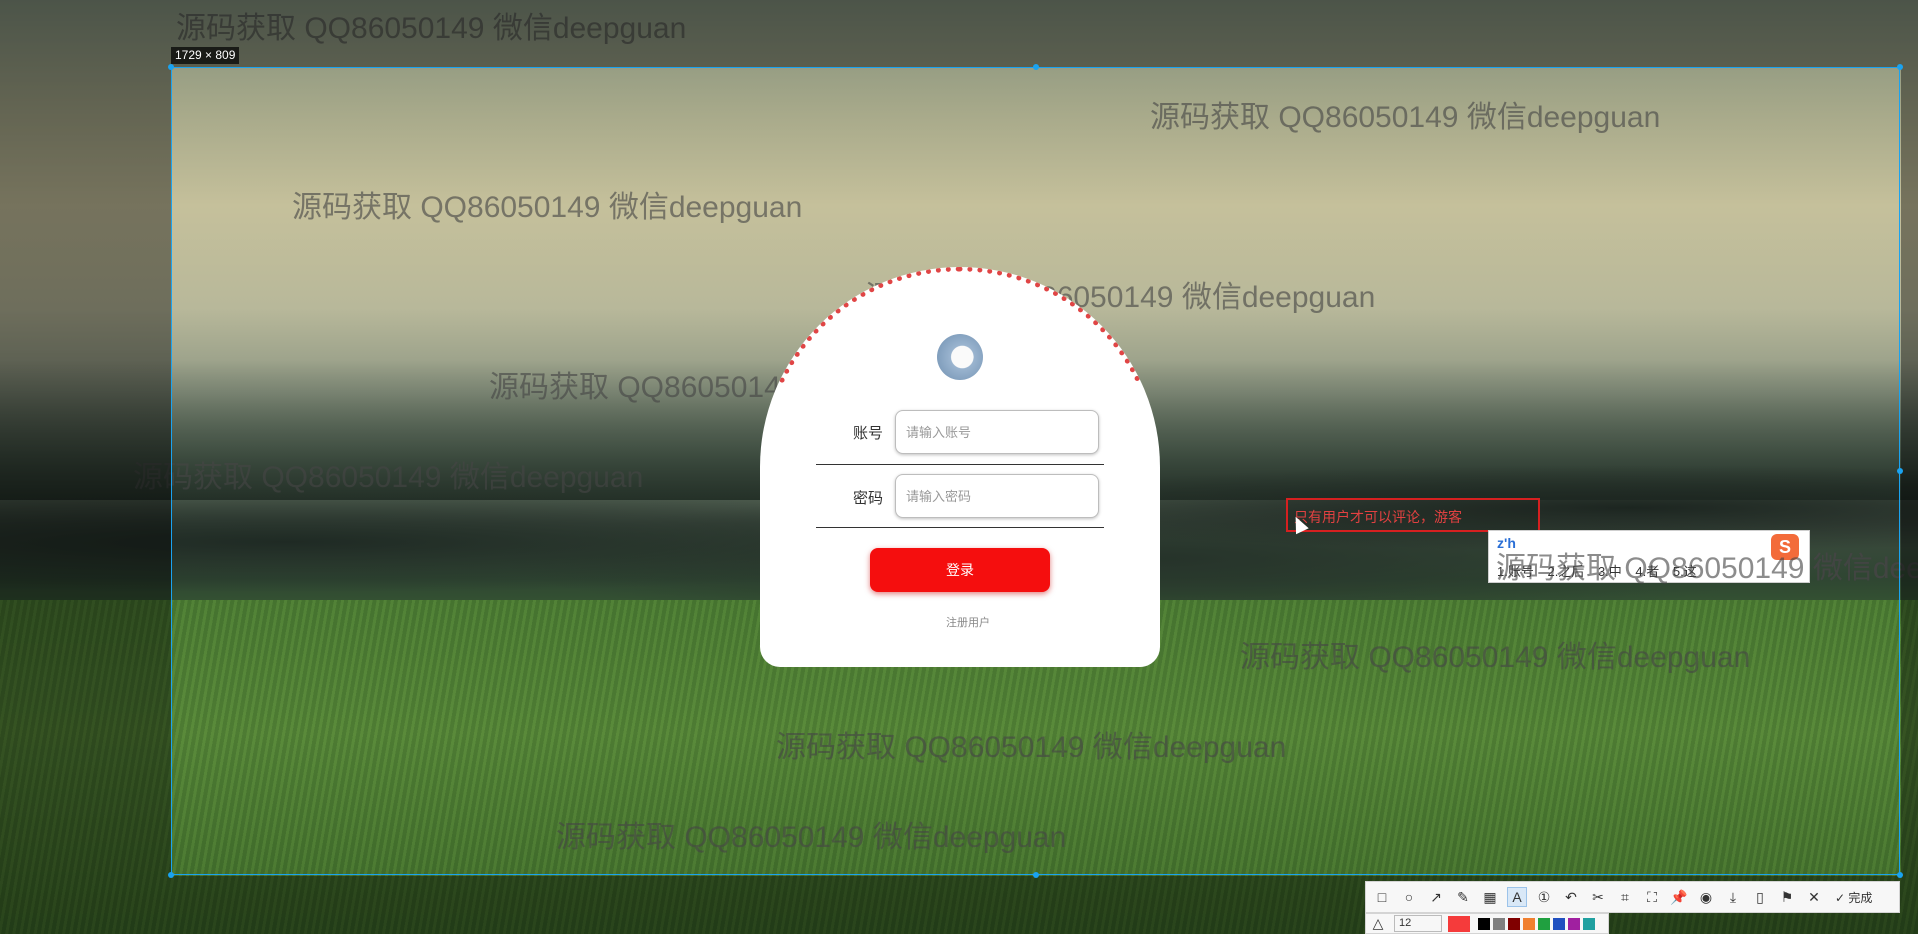  I want to click on style-toolbar: △ 12, so click(1487, 923).